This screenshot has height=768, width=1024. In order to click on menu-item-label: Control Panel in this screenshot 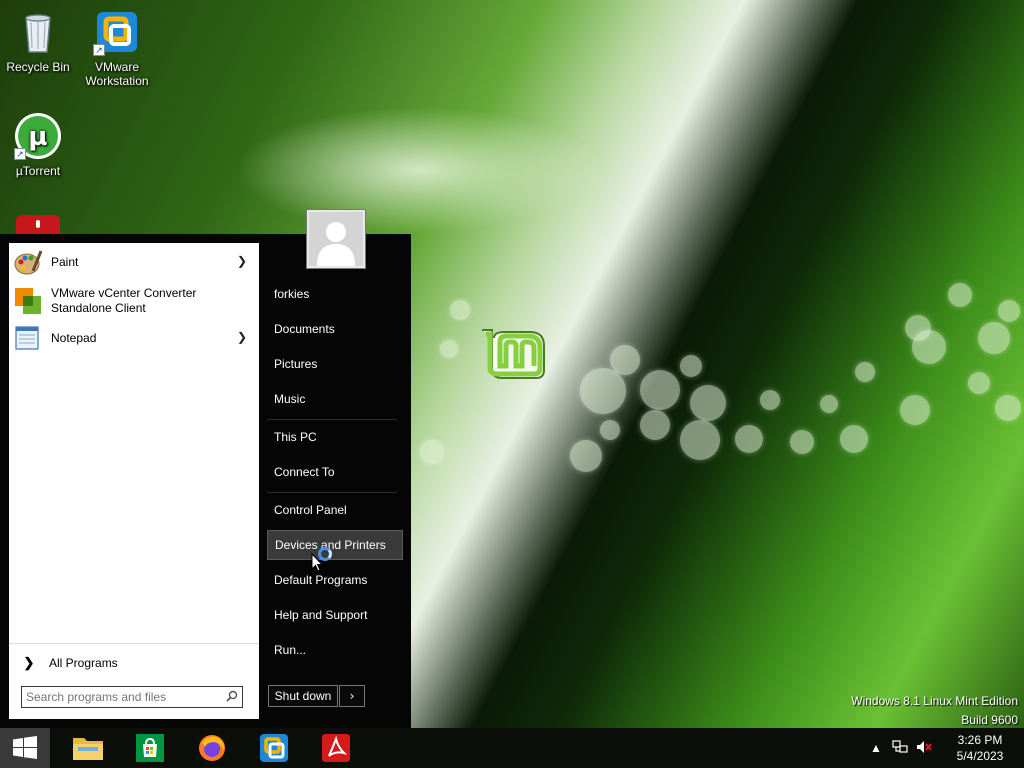, I will do `click(310, 510)`.